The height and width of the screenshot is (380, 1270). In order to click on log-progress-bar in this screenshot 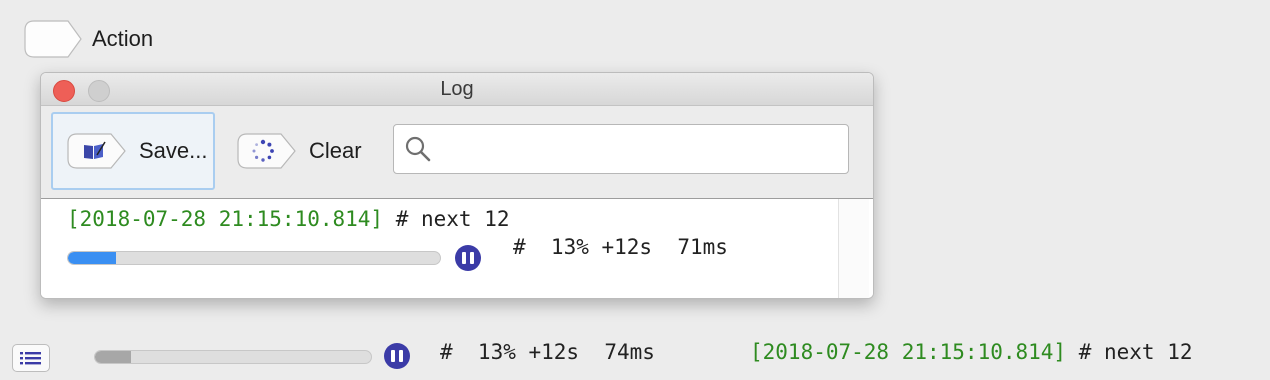, I will do `click(254, 258)`.